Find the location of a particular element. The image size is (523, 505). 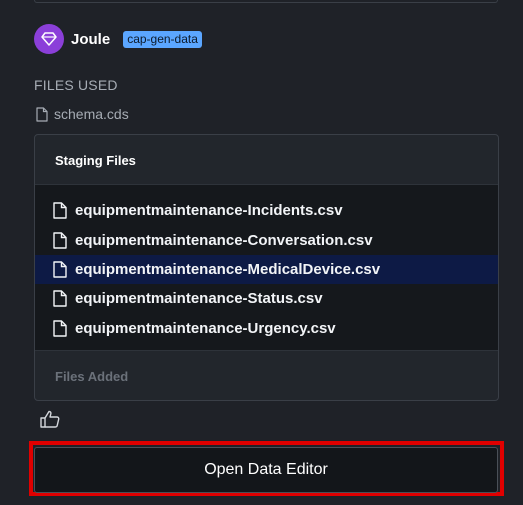

staging-file-name: equipmentmaintenance-Status.csv is located at coordinates (199, 299).